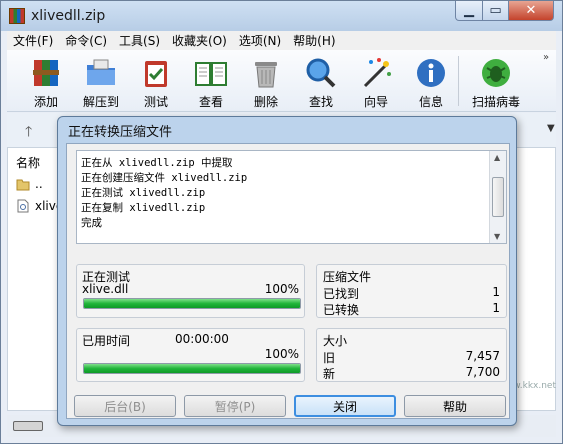  Describe the element at coordinates (345, 406) in the screenshot. I see `close-button: 关闭` at that location.